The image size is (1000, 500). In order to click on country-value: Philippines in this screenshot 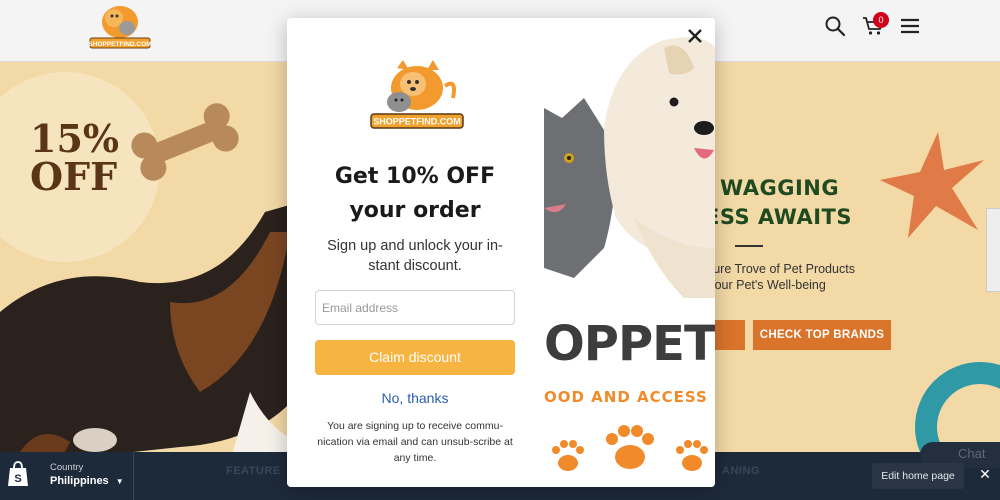, I will do `click(79, 481)`.